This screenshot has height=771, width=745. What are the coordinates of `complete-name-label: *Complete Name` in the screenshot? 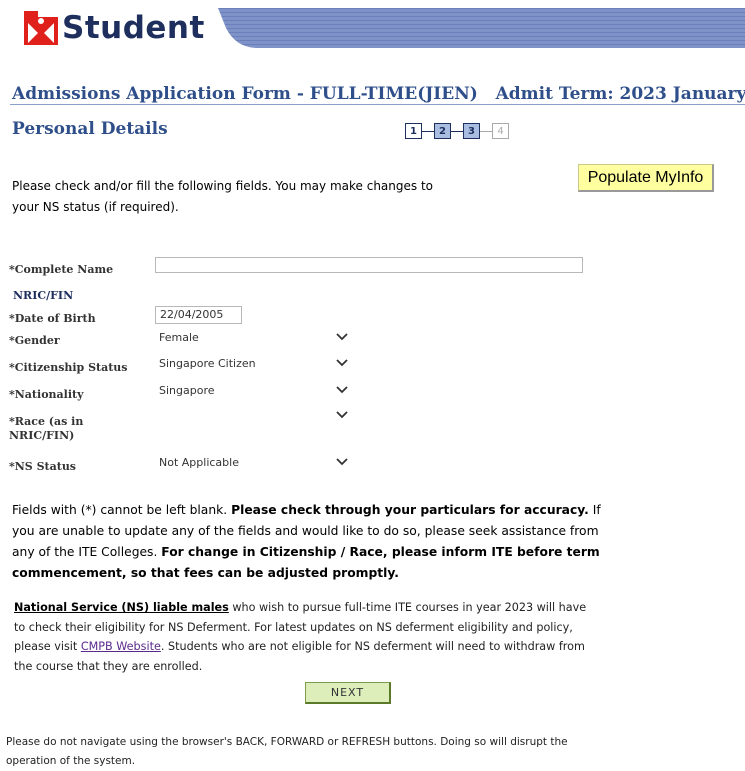 It's located at (61, 269).